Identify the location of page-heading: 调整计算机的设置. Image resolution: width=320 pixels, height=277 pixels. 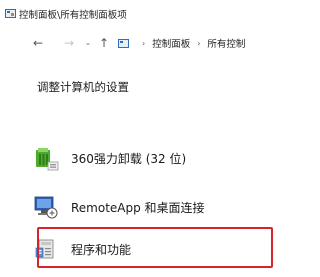
(83, 87).